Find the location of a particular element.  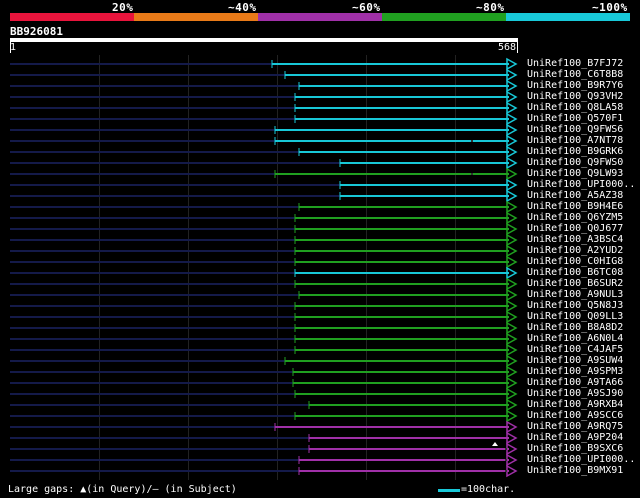

hit-label: UniRef100_A9P204 is located at coordinates (583, 437).